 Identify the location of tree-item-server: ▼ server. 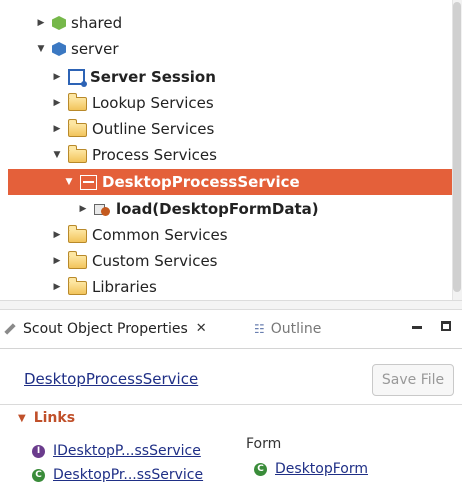
(77, 49).